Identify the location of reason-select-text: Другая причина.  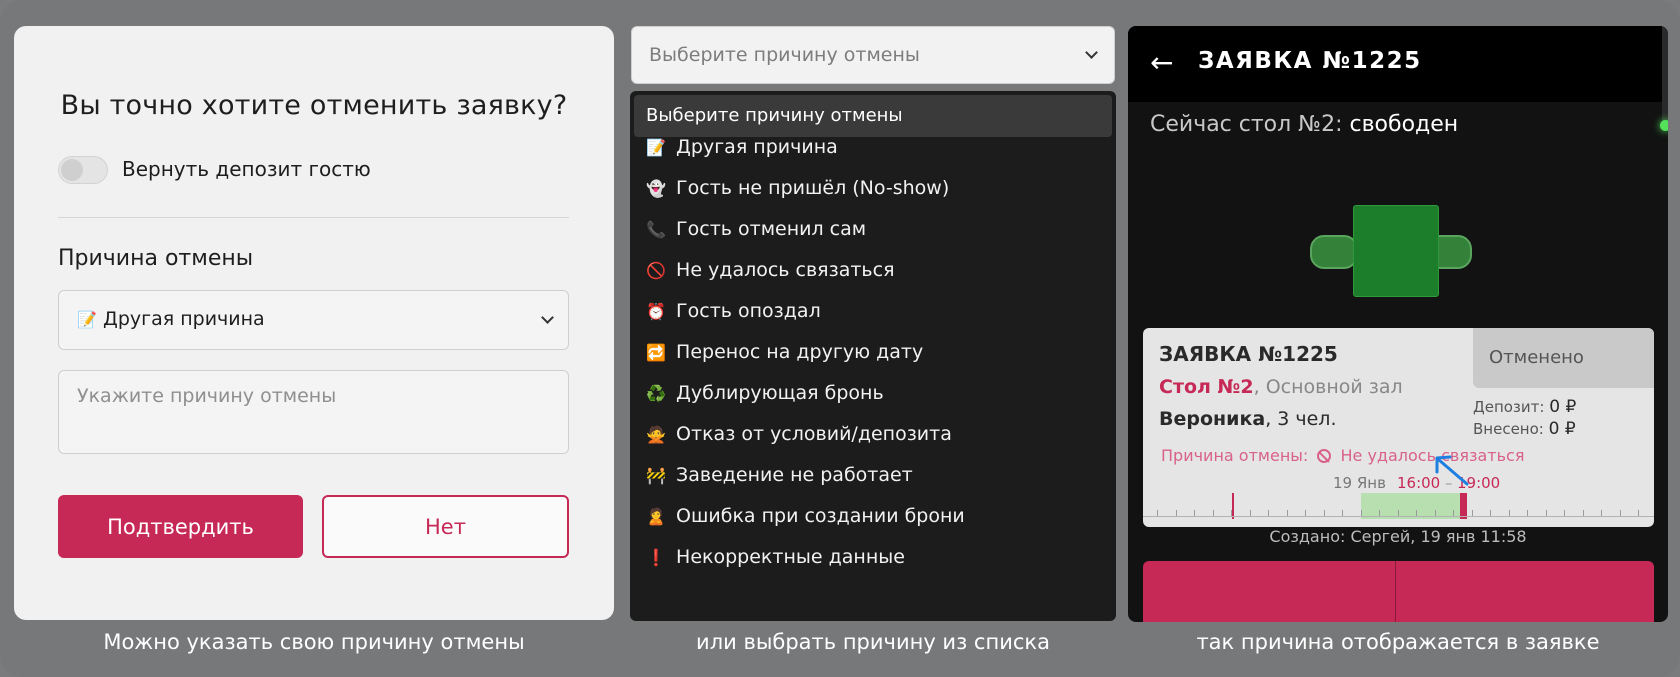
(183, 319).